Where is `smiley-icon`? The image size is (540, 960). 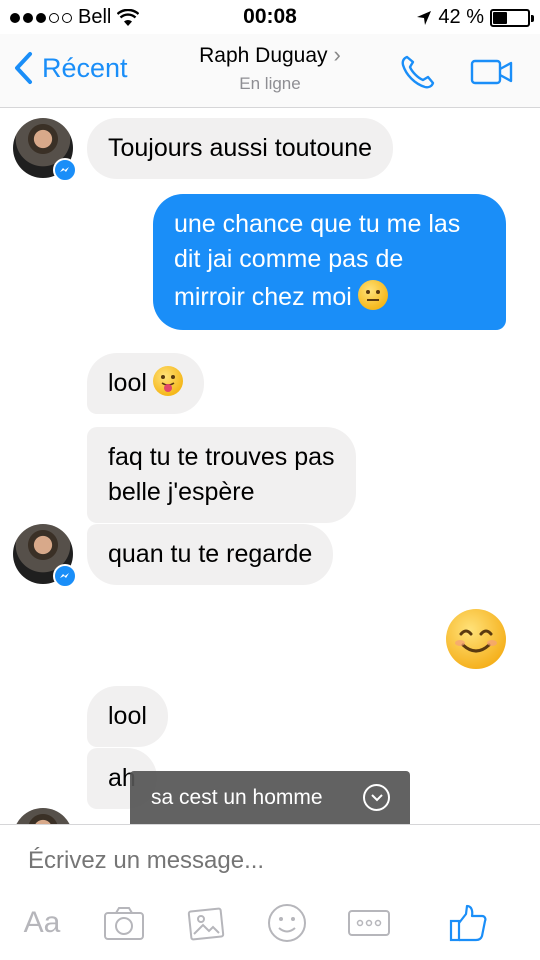 smiley-icon is located at coordinates (287, 923).